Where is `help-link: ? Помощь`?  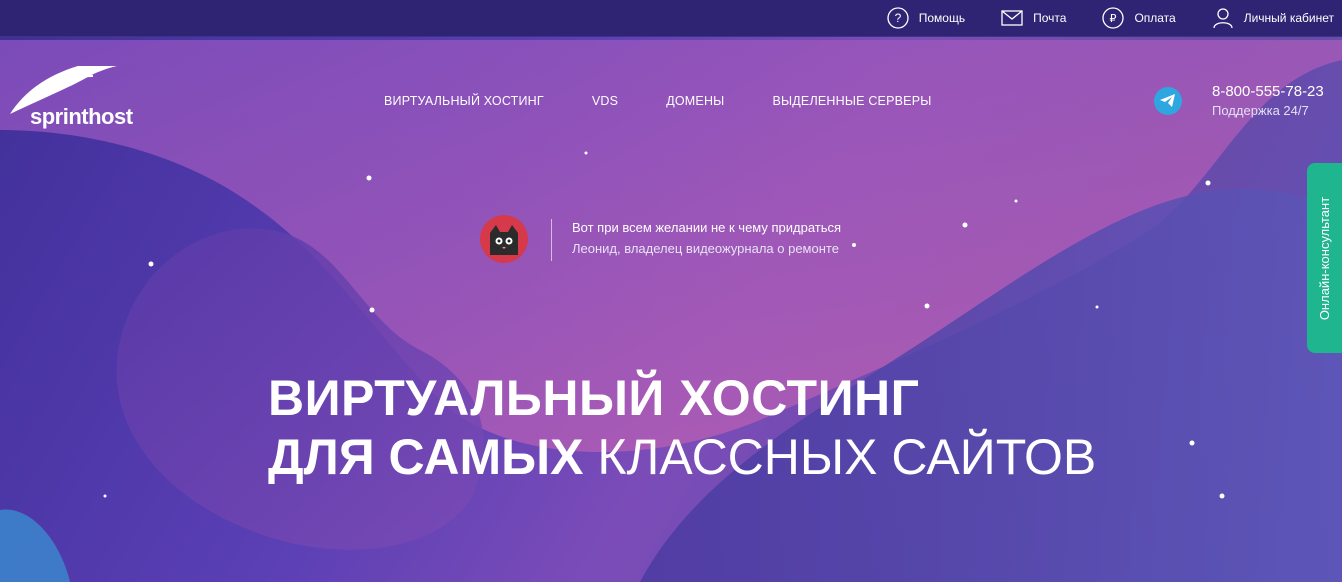
help-link: ? Помощь is located at coordinates (926, 18).